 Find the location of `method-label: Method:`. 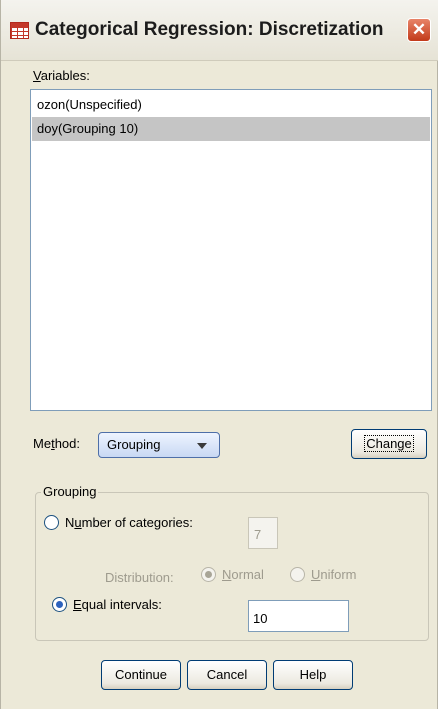

method-label: Method: is located at coordinates (56, 443).